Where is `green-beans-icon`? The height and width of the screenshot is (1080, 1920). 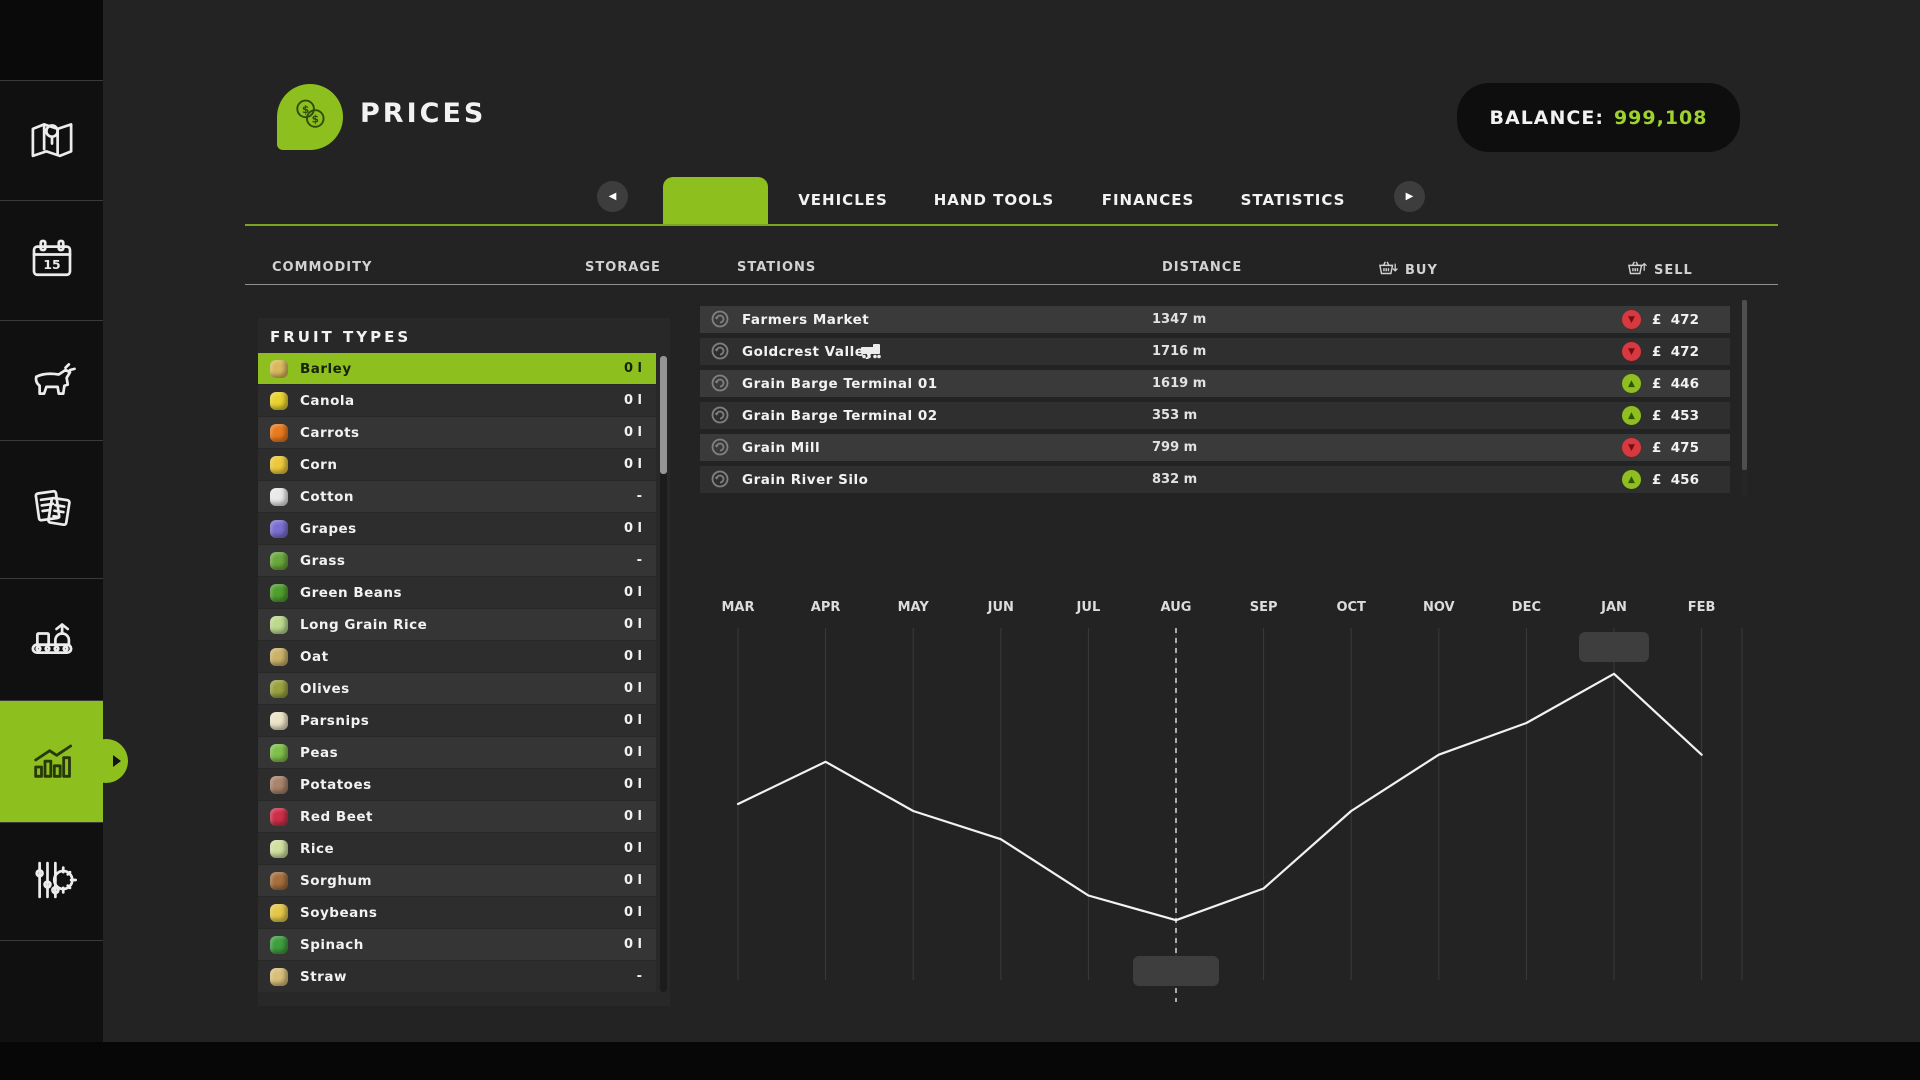
green-beans-icon is located at coordinates (279, 592).